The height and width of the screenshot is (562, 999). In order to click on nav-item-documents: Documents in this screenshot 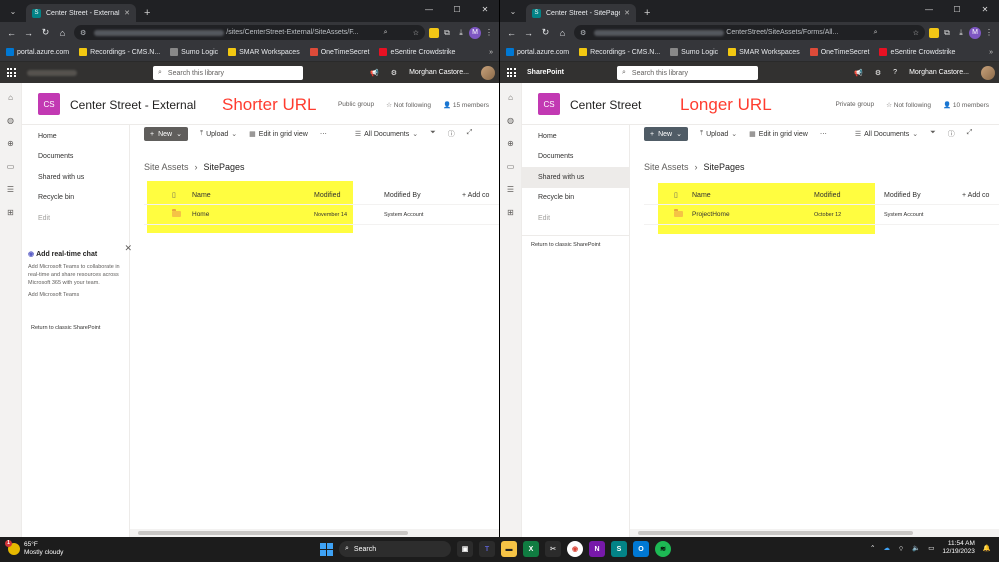, I will do `click(75, 157)`.